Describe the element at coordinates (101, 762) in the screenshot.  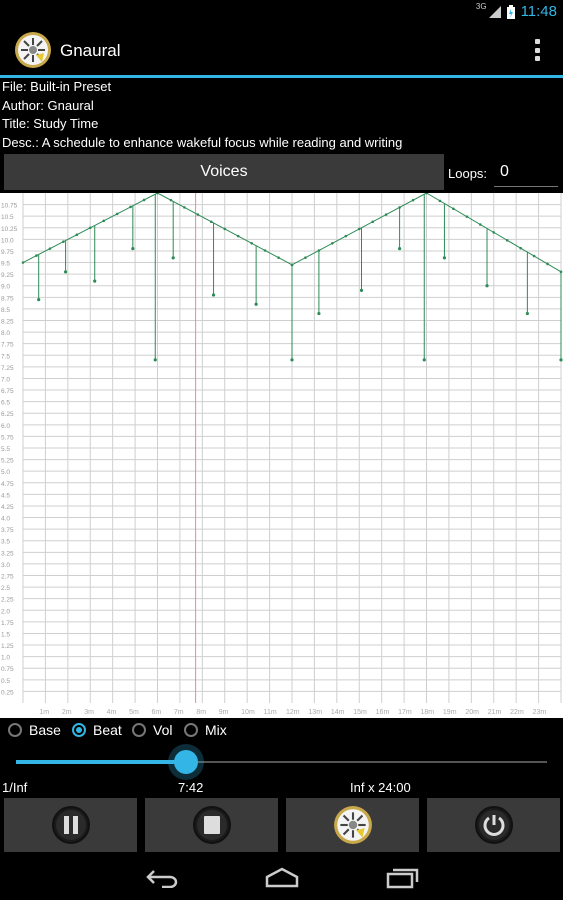
I see `seekbar-fill` at that location.